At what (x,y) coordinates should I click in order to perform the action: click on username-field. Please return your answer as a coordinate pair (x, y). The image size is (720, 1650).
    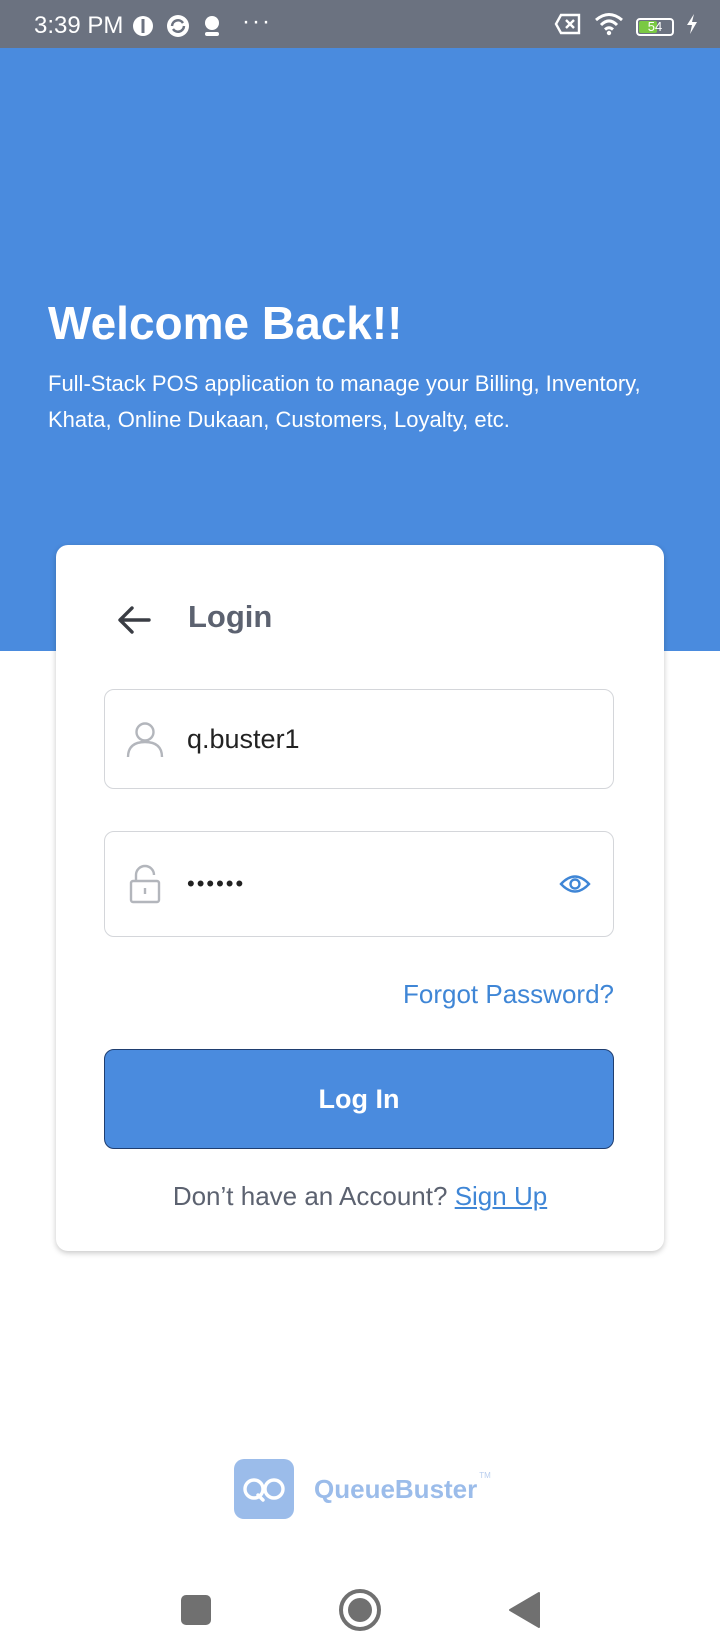
    Looking at the image, I should click on (359, 739).